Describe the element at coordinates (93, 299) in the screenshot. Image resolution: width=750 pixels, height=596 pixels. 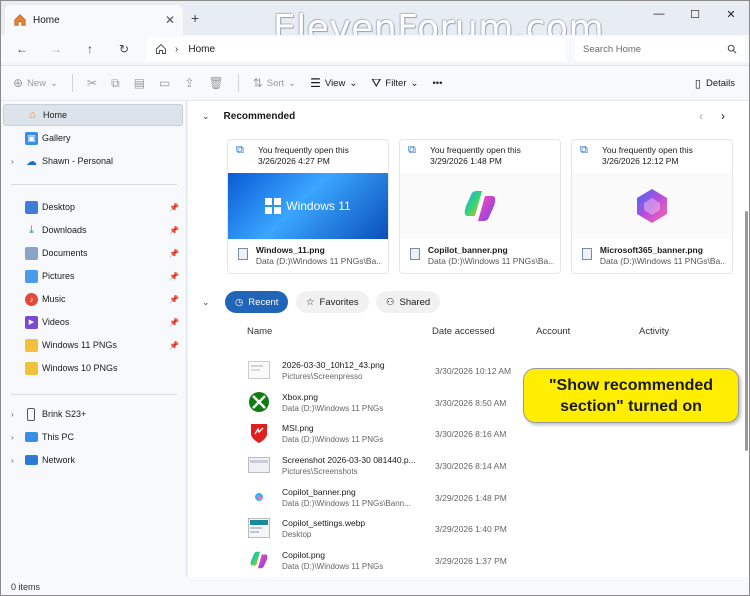
I see `sidebar-item-music: ♪ Music 📌` at that location.